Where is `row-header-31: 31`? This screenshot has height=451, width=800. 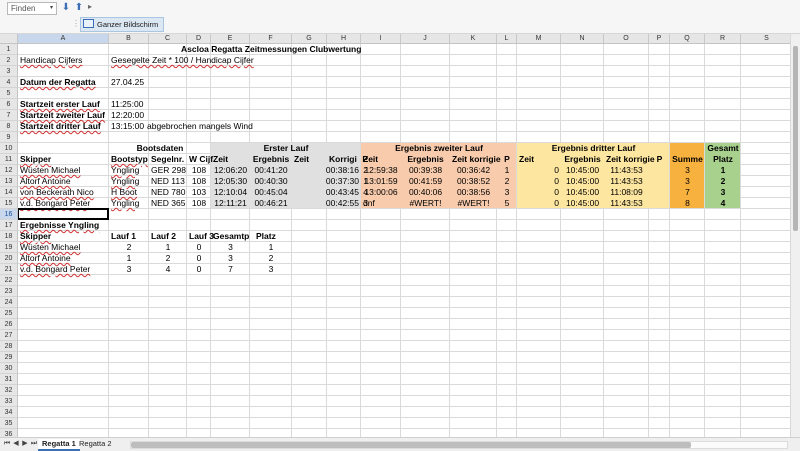 row-header-31: 31 is located at coordinates (9, 379).